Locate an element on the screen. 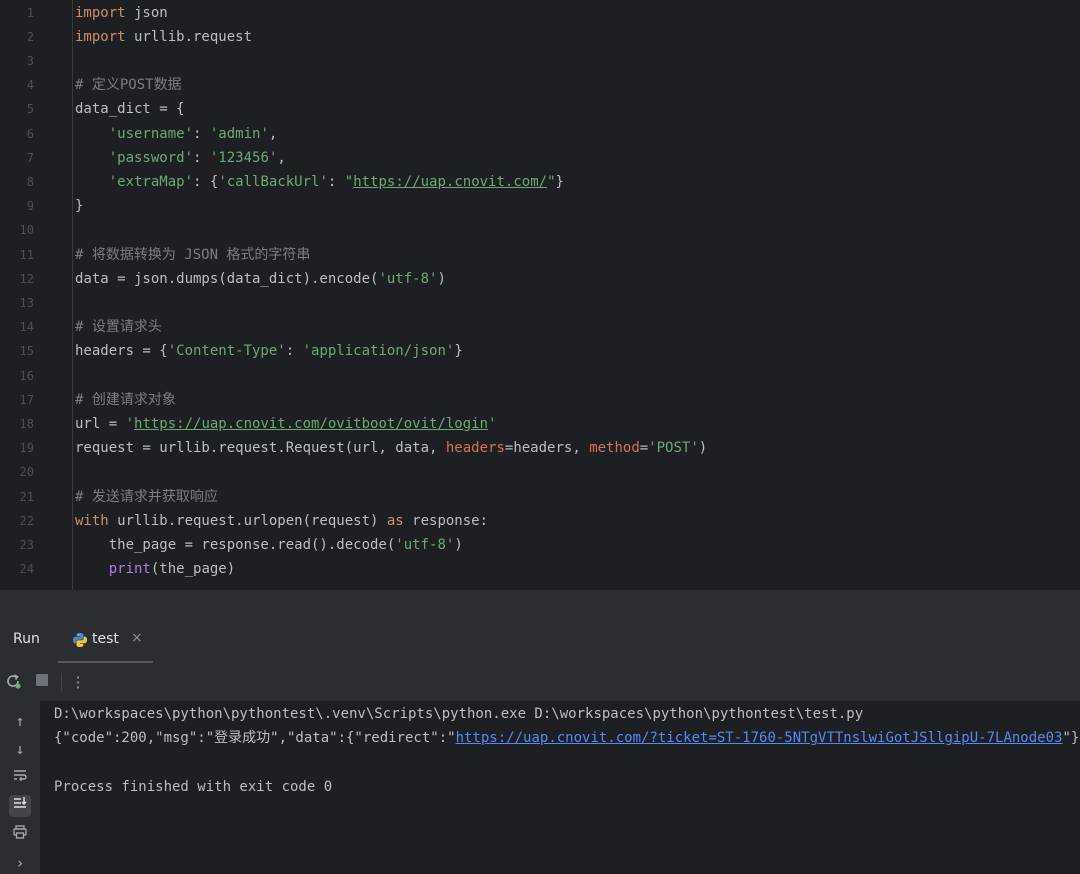 The width and height of the screenshot is (1080, 874). code-line: import json is located at coordinates (121, 13).